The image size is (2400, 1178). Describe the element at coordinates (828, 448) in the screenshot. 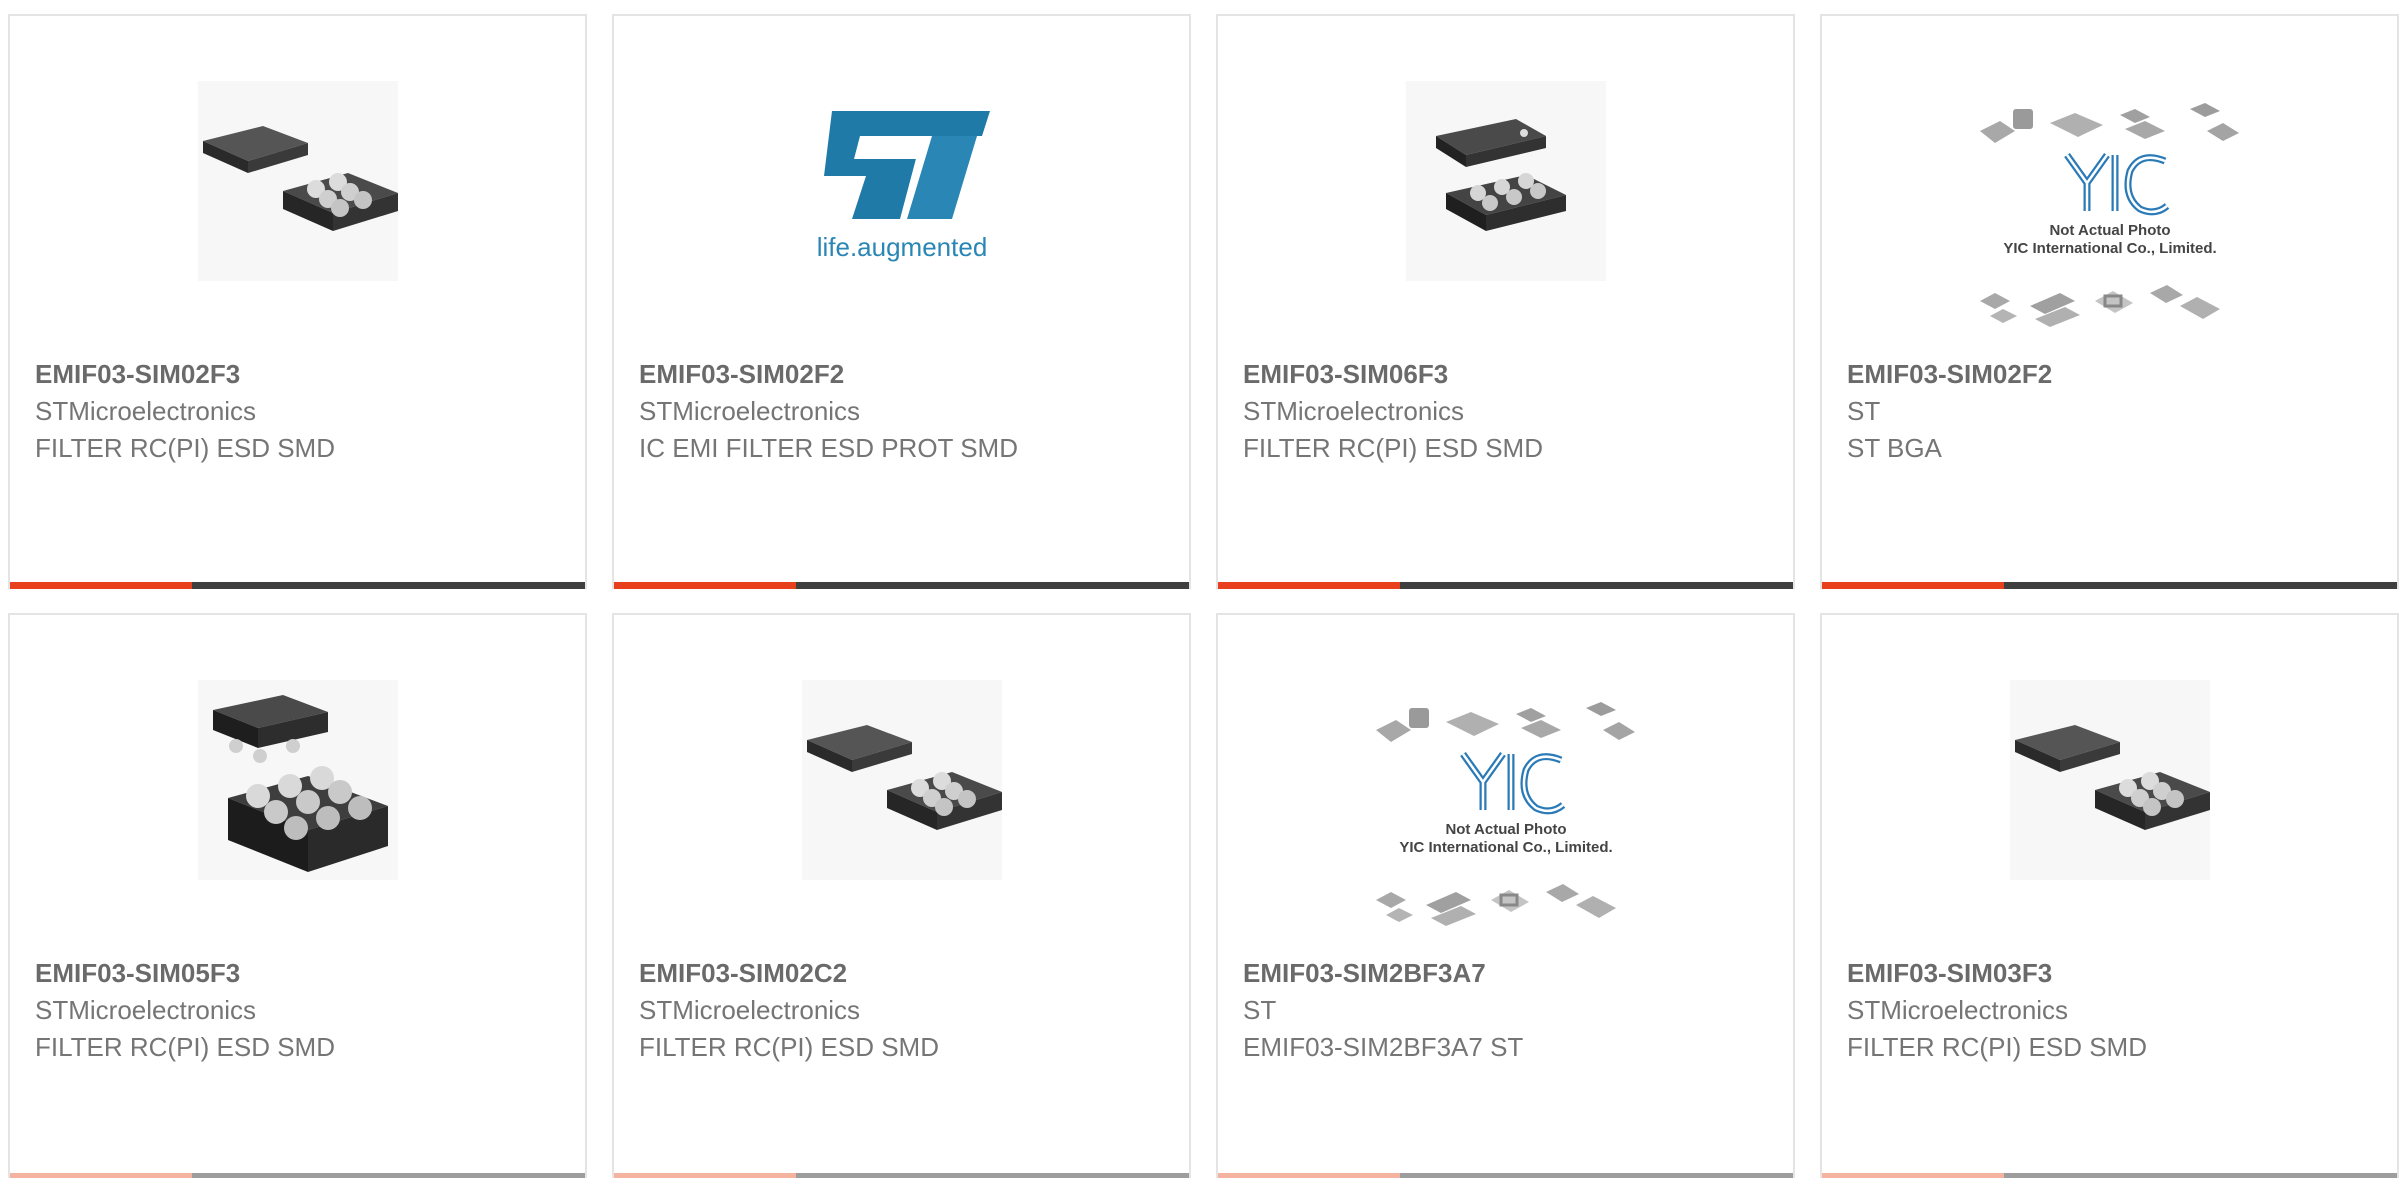

I see `description: IC EMI FILTER ESD PROT SMD` at that location.